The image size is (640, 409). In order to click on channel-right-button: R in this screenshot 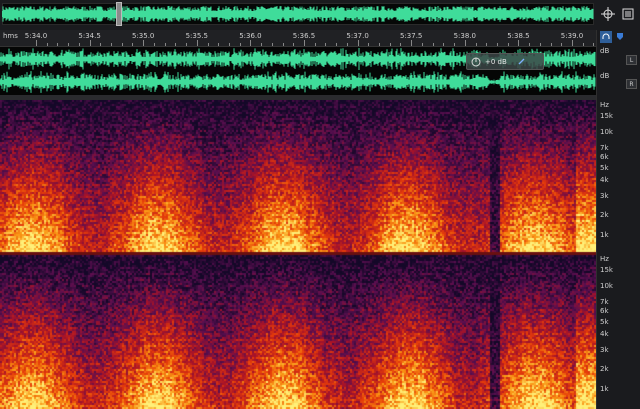, I will do `click(631, 84)`.